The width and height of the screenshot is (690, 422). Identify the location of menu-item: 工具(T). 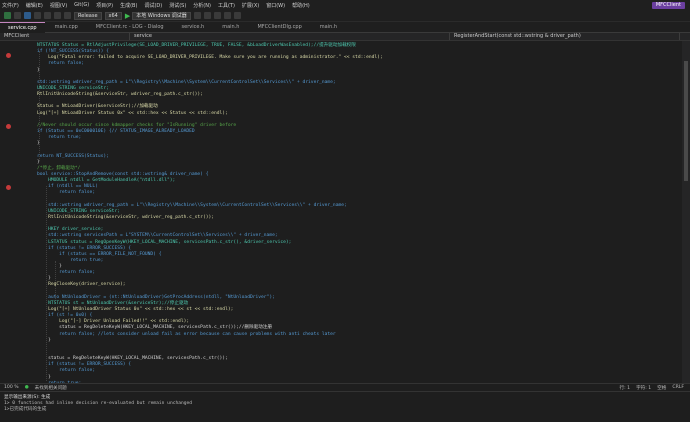
(226, 5).